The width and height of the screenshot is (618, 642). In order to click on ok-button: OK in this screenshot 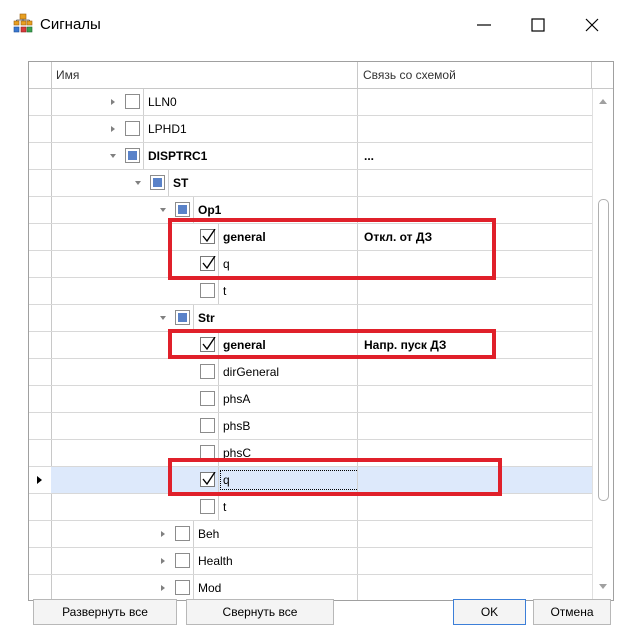, I will do `click(489, 612)`.